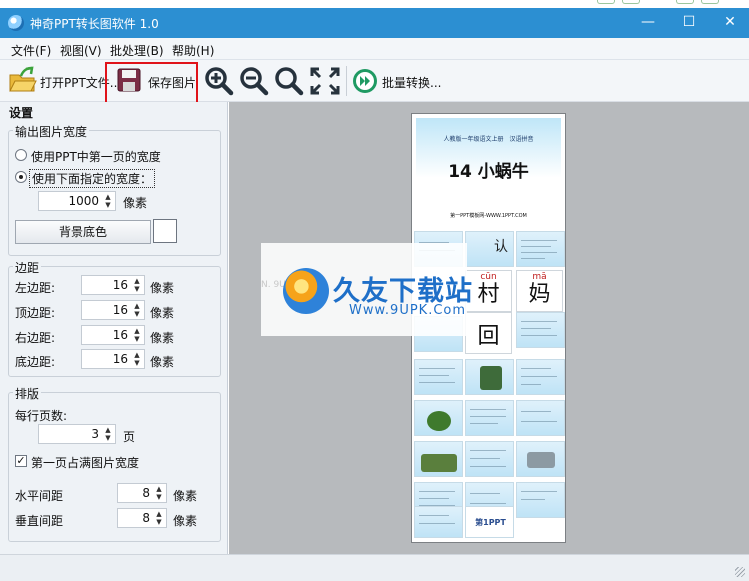 Image resolution: width=749 pixels, height=581 pixels. What do you see at coordinates (39, 521) in the screenshot?
I see `vertical-gap-label: 垂直间距` at bounding box center [39, 521].